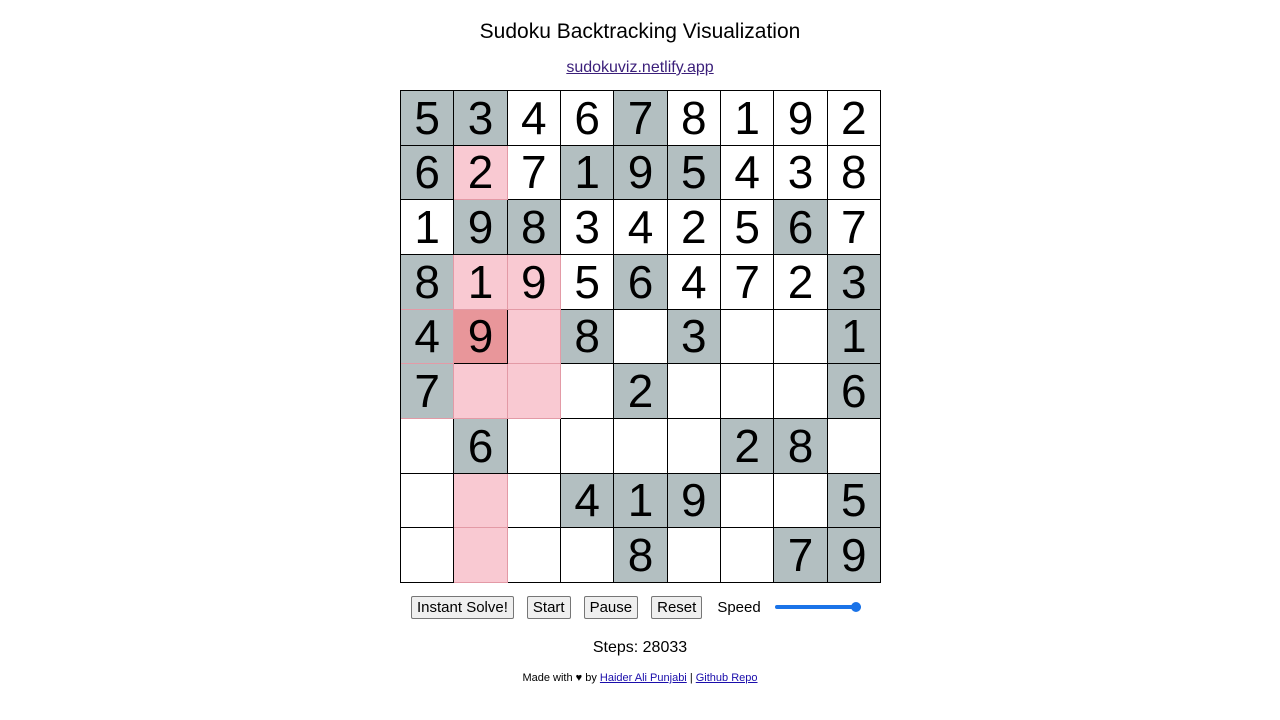 Image resolution: width=1280 pixels, height=720 pixels. I want to click on board-cell-r4c3: 9, so click(534, 282).